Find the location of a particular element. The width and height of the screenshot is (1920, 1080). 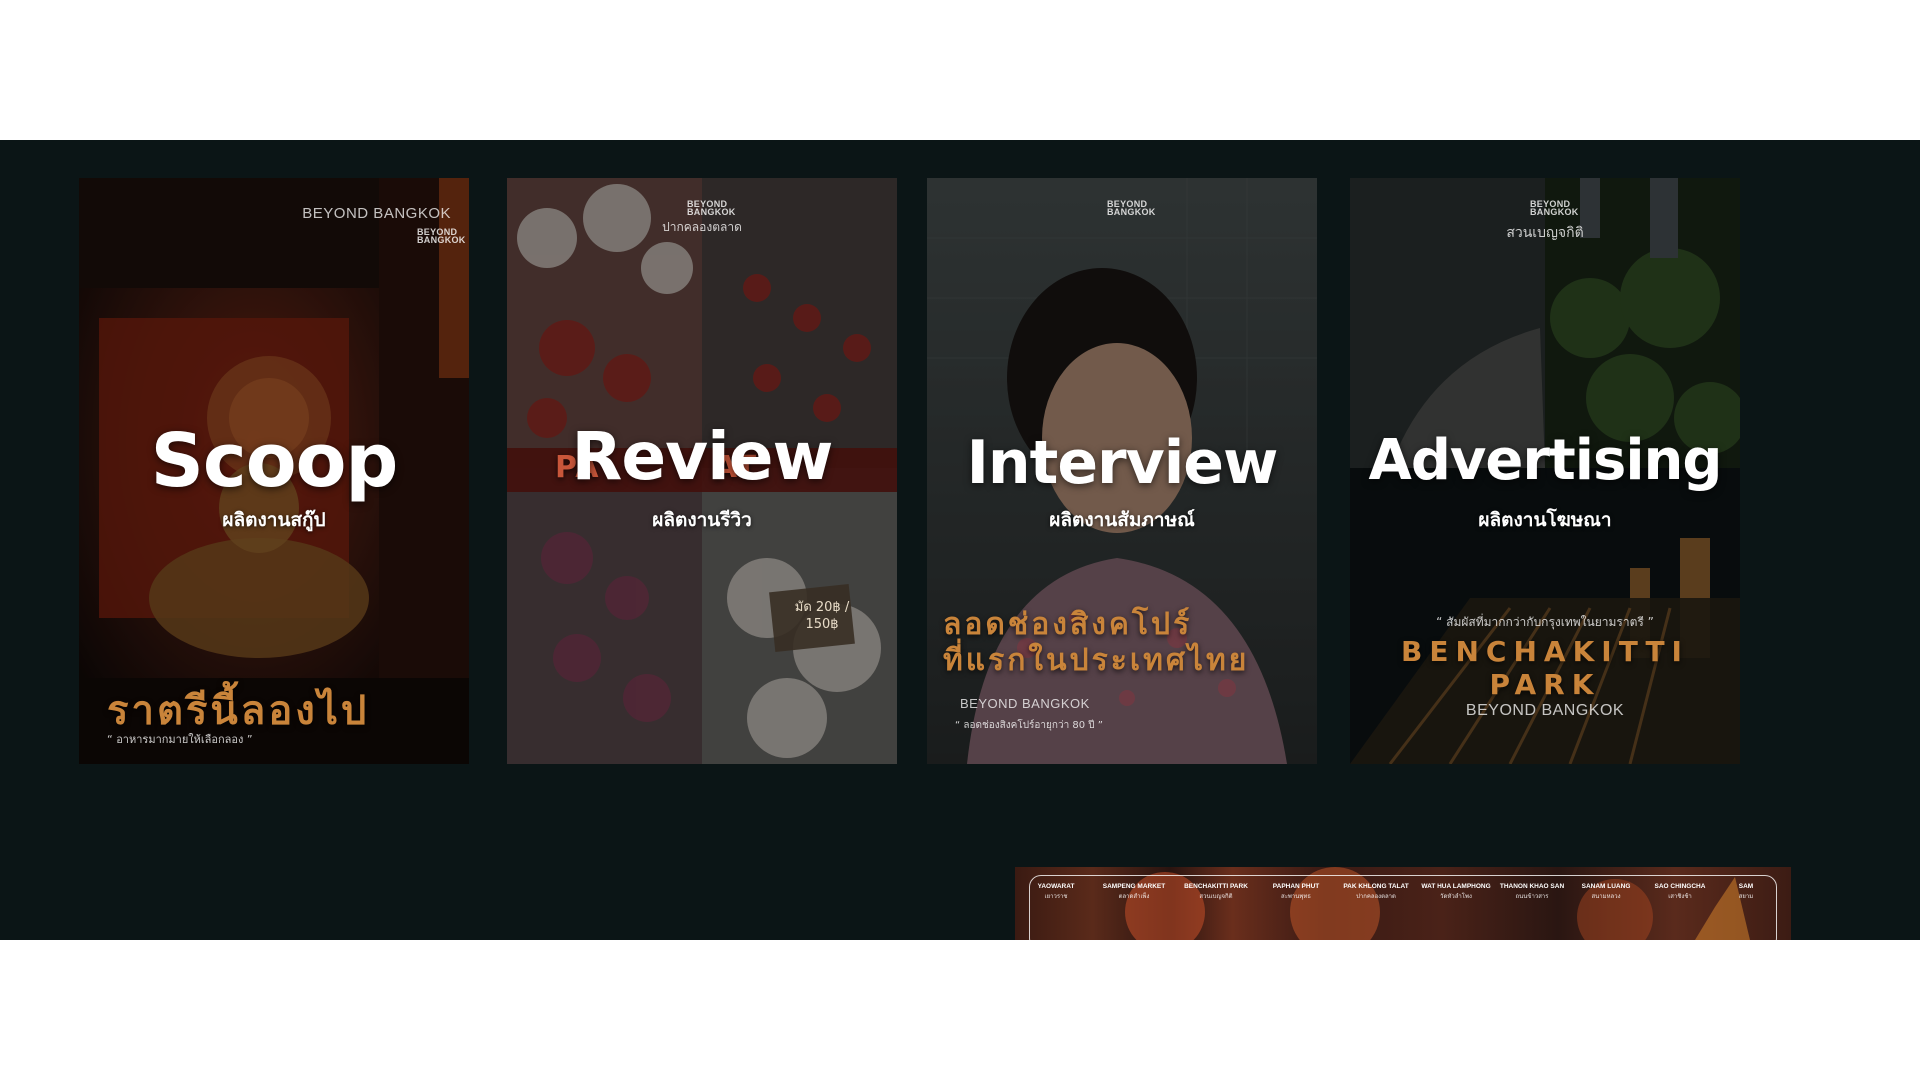

map-stop-sao-chingcha: SAO CHINGCHA เสาชิงช้า is located at coordinates (1680, 892).